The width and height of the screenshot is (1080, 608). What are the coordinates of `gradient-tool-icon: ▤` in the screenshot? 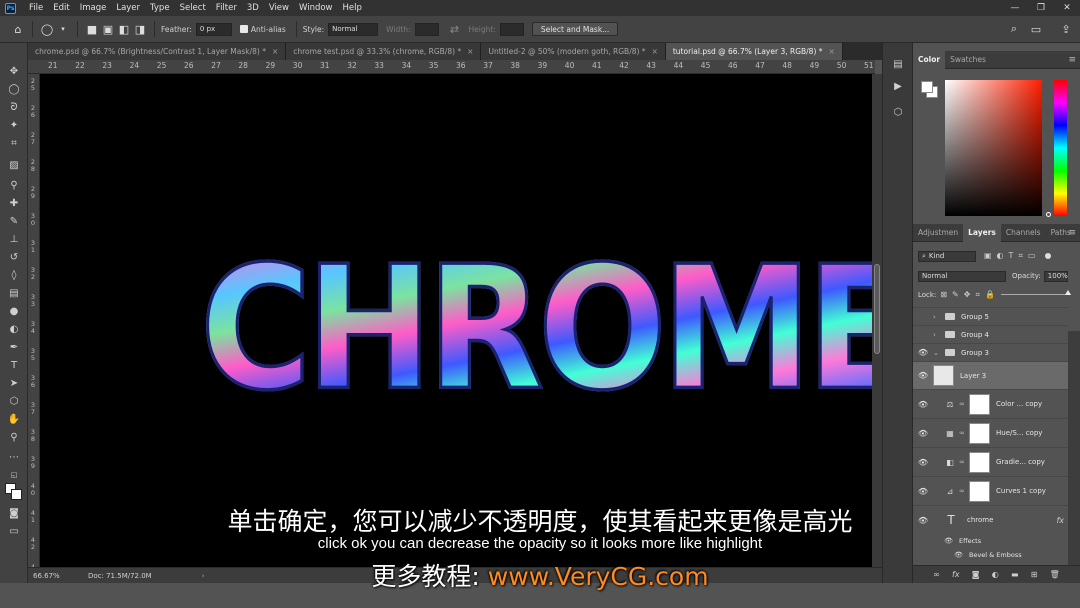 It's located at (14, 293).